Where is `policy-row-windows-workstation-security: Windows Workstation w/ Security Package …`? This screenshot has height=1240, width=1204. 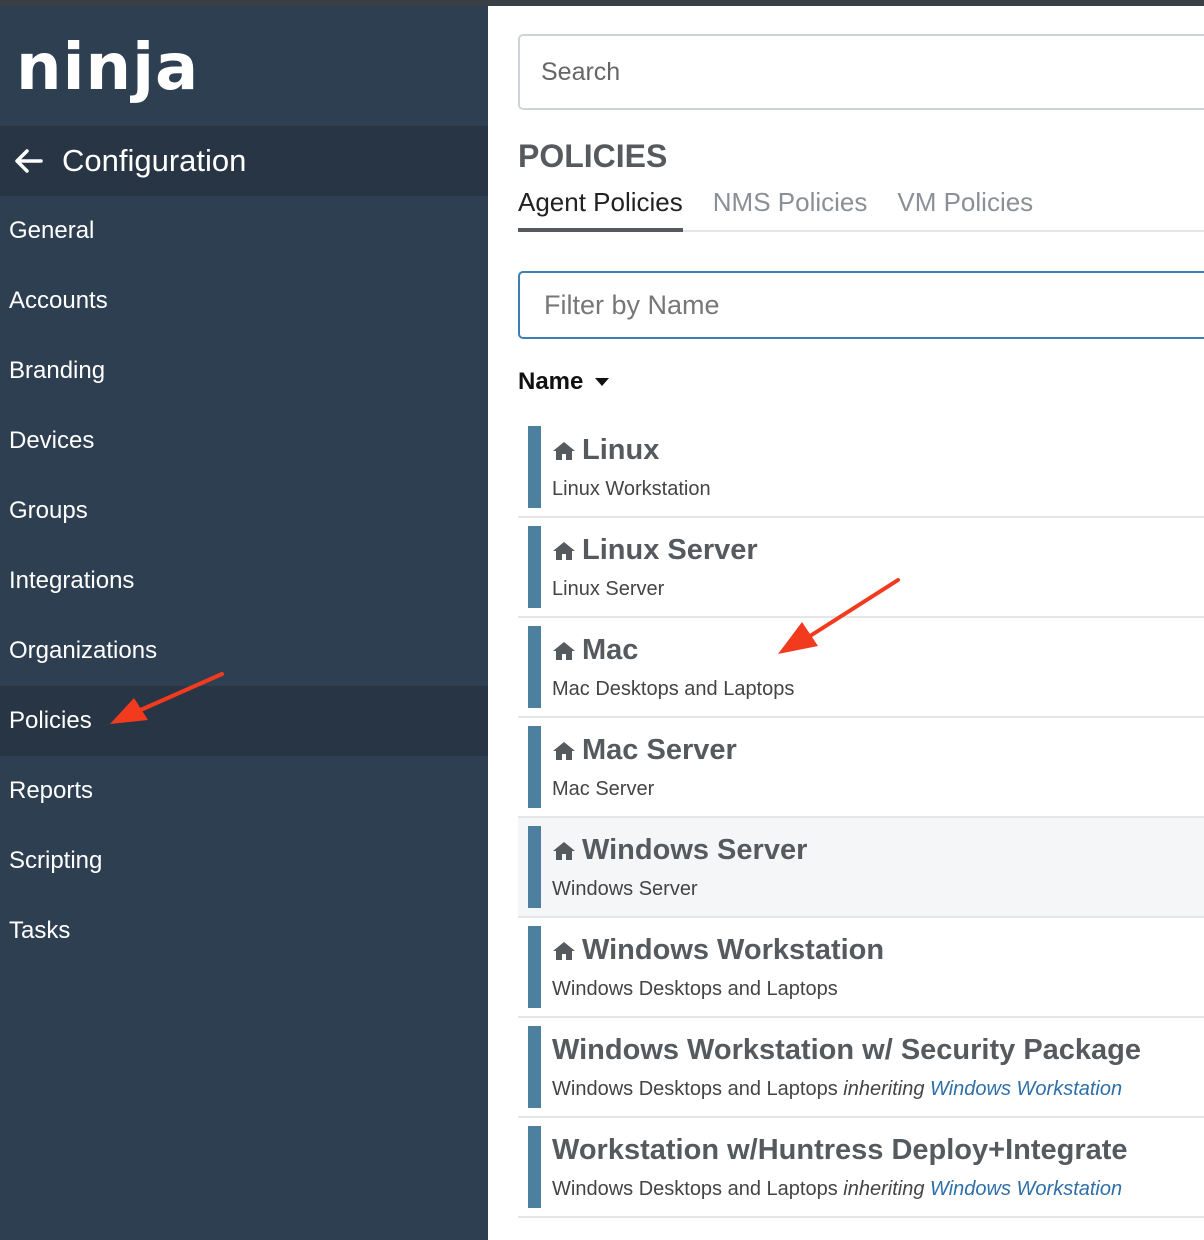 policy-row-windows-workstation-security: Windows Workstation w/ Security Package … is located at coordinates (861, 1068).